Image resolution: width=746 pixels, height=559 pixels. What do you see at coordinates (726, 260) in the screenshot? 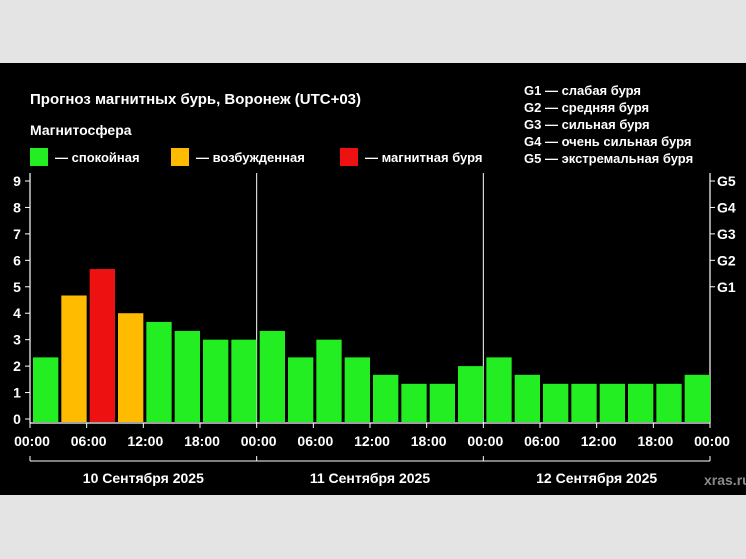
I see `g-tick-label: G2` at bounding box center [726, 260].